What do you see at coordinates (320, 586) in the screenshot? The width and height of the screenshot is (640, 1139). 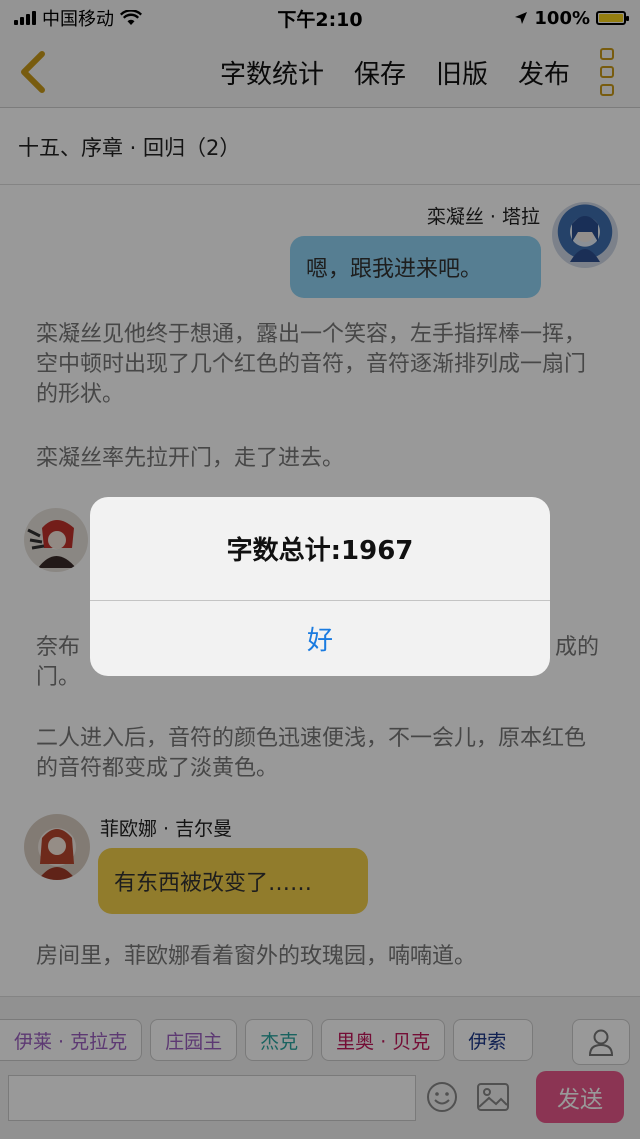 I see `word-count-alert: 字数总计:1967 好` at bounding box center [320, 586].